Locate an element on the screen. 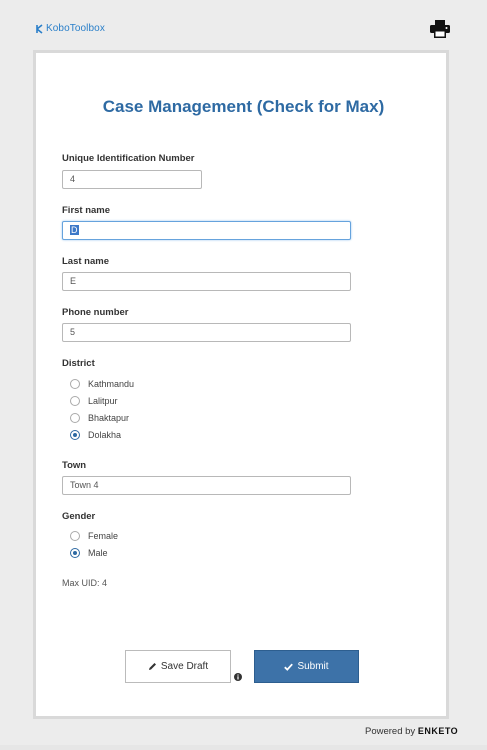 Image resolution: width=487 pixels, height=750 pixels. phone-number-input: 5 is located at coordinates (206, 332).